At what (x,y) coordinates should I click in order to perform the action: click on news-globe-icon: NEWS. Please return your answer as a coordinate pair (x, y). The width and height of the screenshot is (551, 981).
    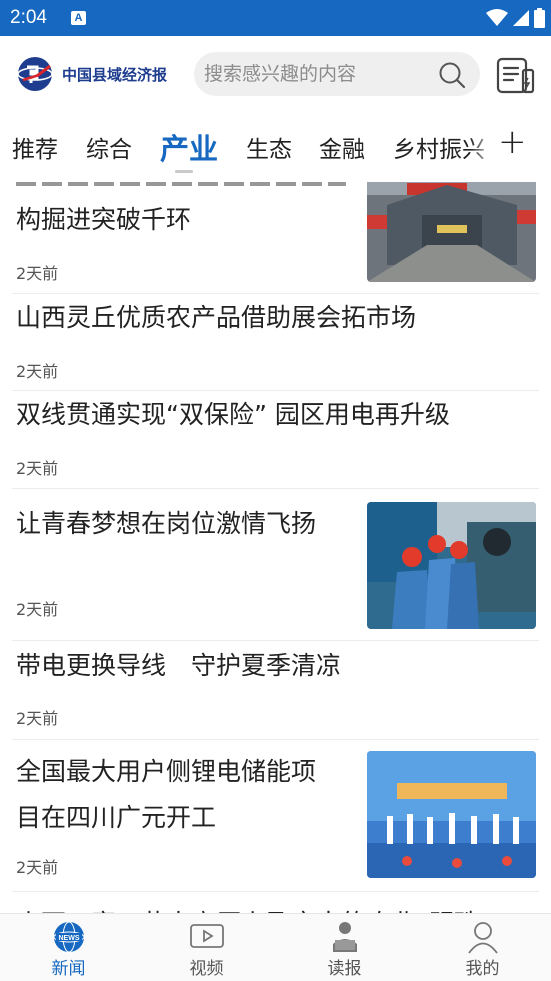
    Looking at the image, I should click on (68, 937).